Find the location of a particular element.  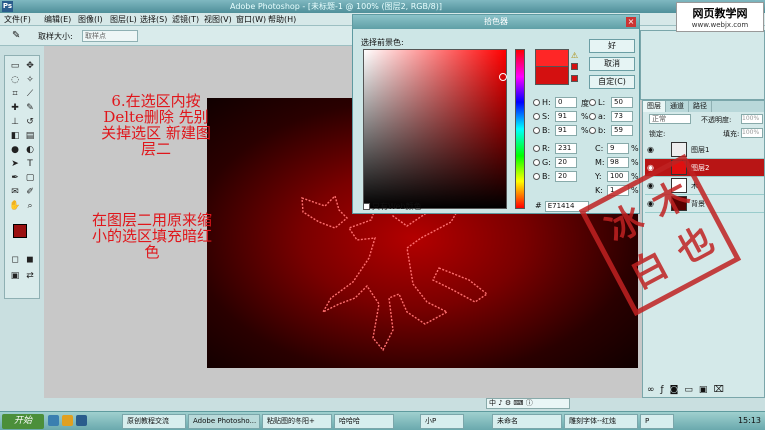

hand-tool-icon: ✋ is located at coordinates (15, 206).